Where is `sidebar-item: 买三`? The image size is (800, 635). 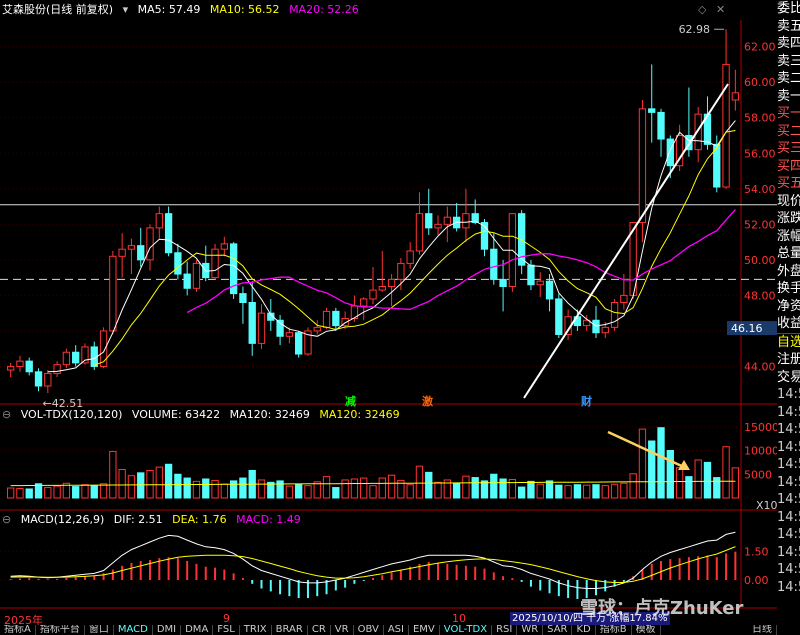
sidebar-item: 买三 is located at coordinates (788, 149).